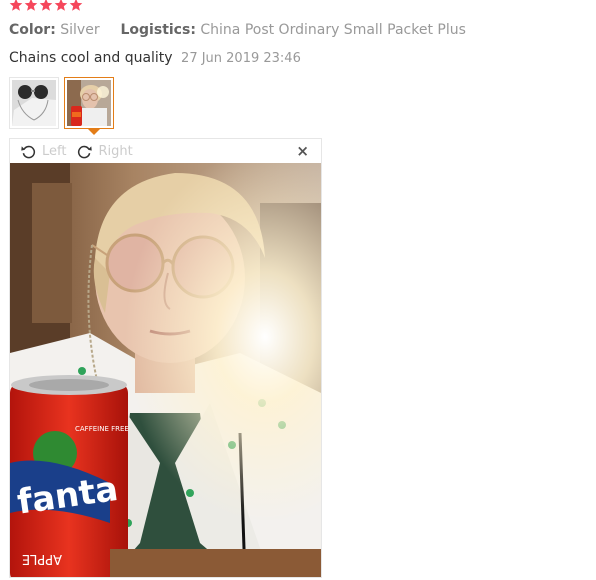 The width and height of the screenshot is (596, 580). What do you see at coordinates (80, 30) in the screenshot?
I see `color-value: Silver` at bounding box center [80, 30].